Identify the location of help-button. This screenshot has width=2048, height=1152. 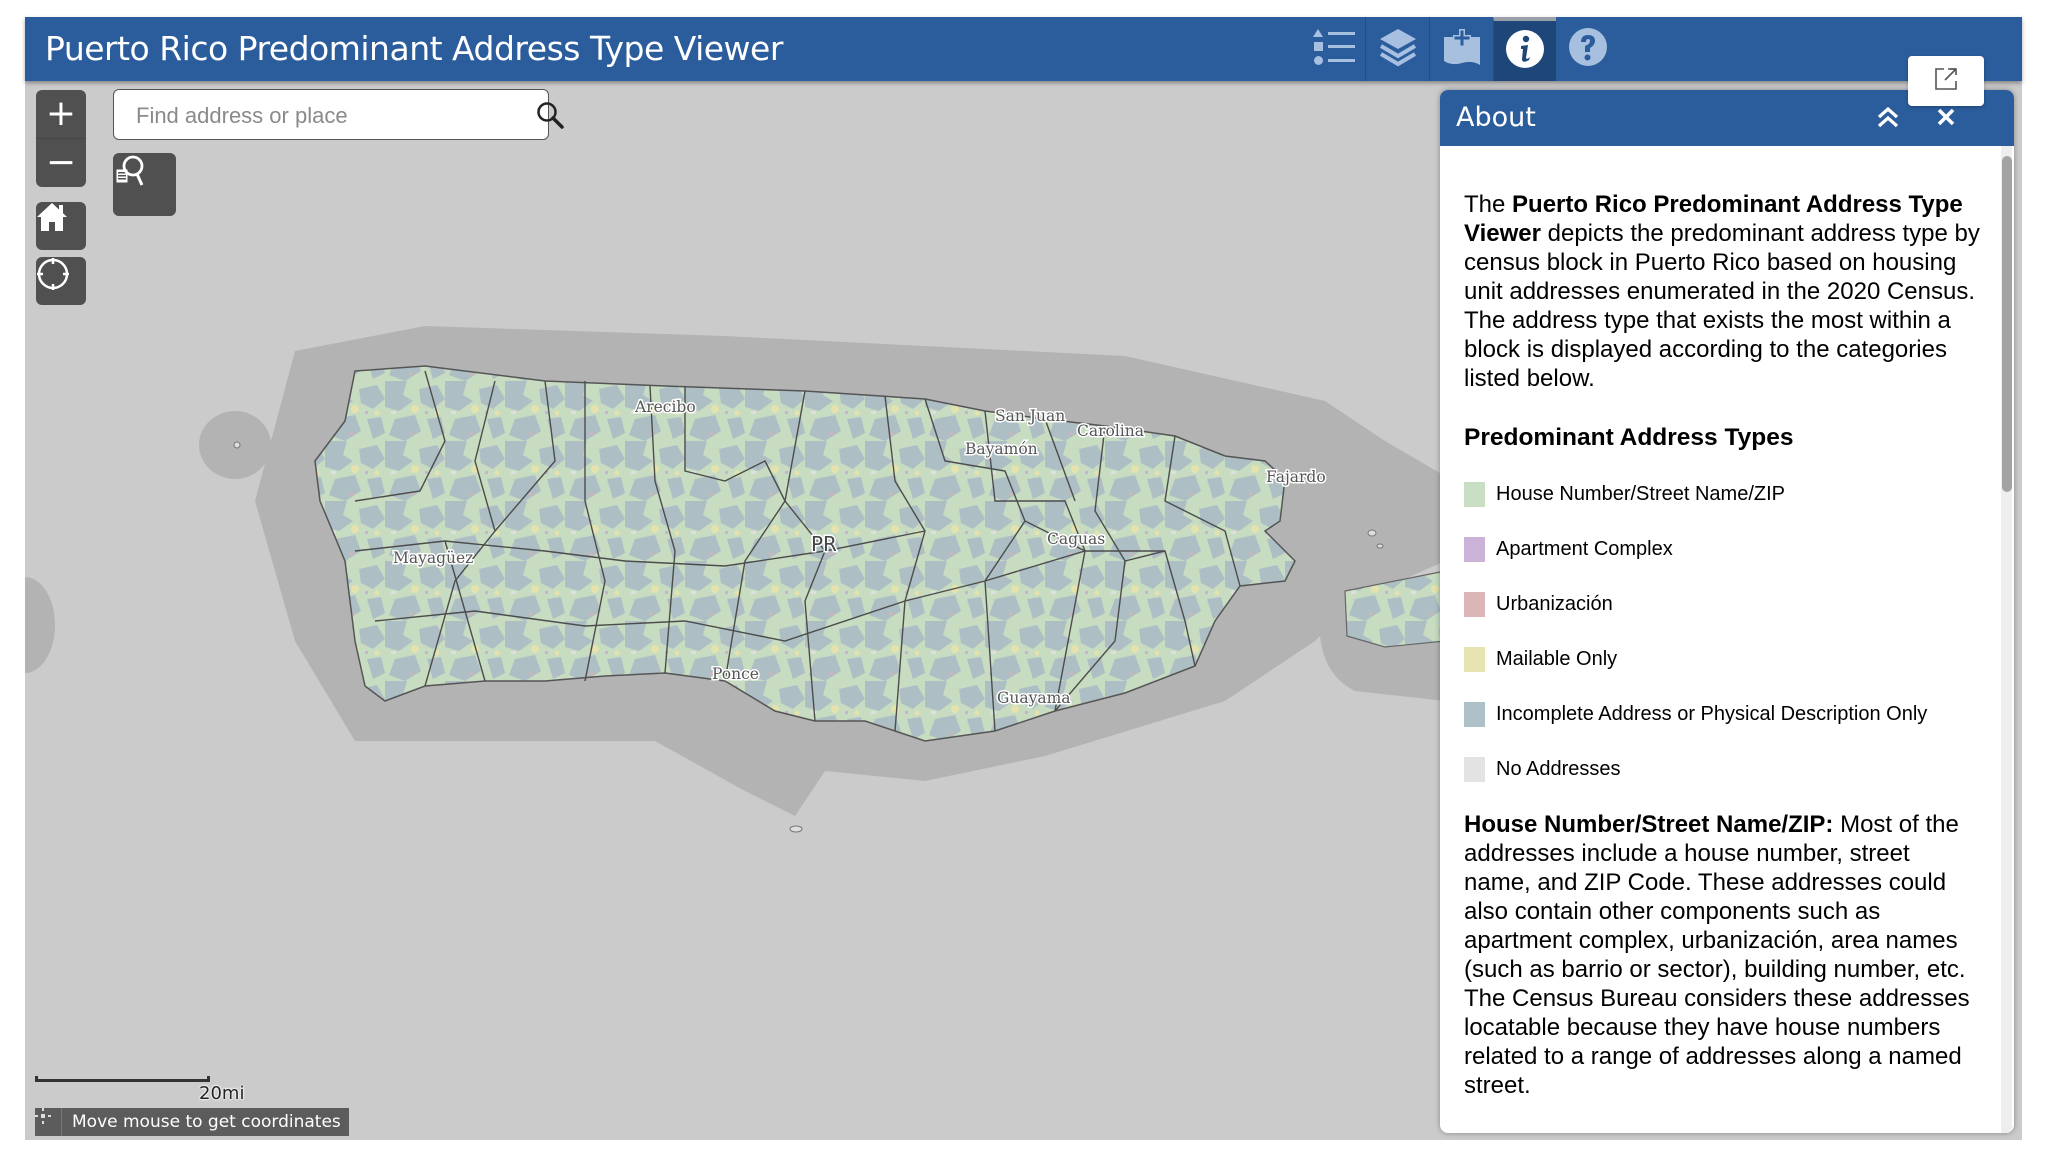
(1587, 49).